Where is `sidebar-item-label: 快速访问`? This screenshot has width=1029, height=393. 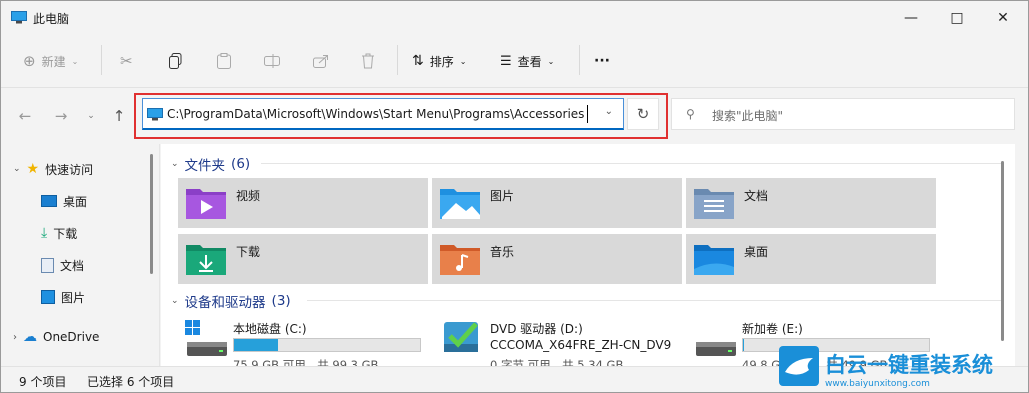
sidebar-item-label: 快速访问 is located at coordinates (69, 169).